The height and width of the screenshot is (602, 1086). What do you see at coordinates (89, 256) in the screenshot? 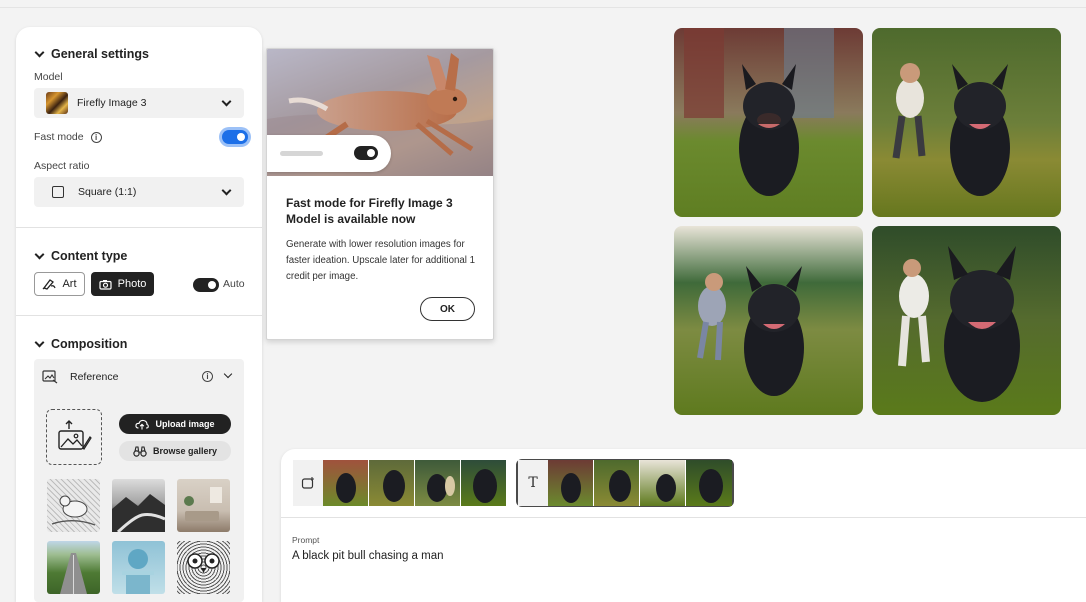
I see `content-type-title: Content type` at bounding box center [89, 256].